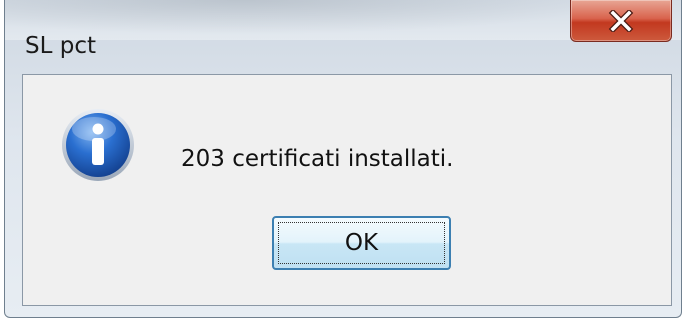 The width and height of the screenshot is (686, 322). Describe the element at coordinates (98, 145) in the screenshot. I see `info-icon` at that location.